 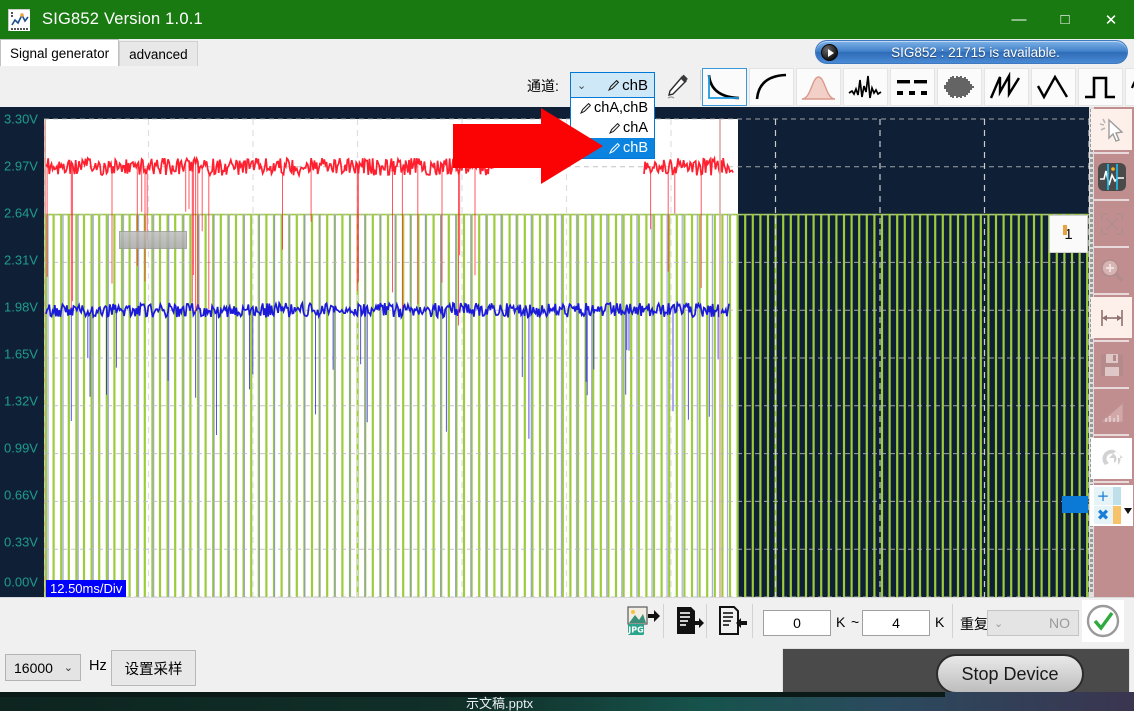 What do you see at coordinates (1111, 19) in the screenshot?
I see `close-button: ✕` at bounding box center [1111, 19].